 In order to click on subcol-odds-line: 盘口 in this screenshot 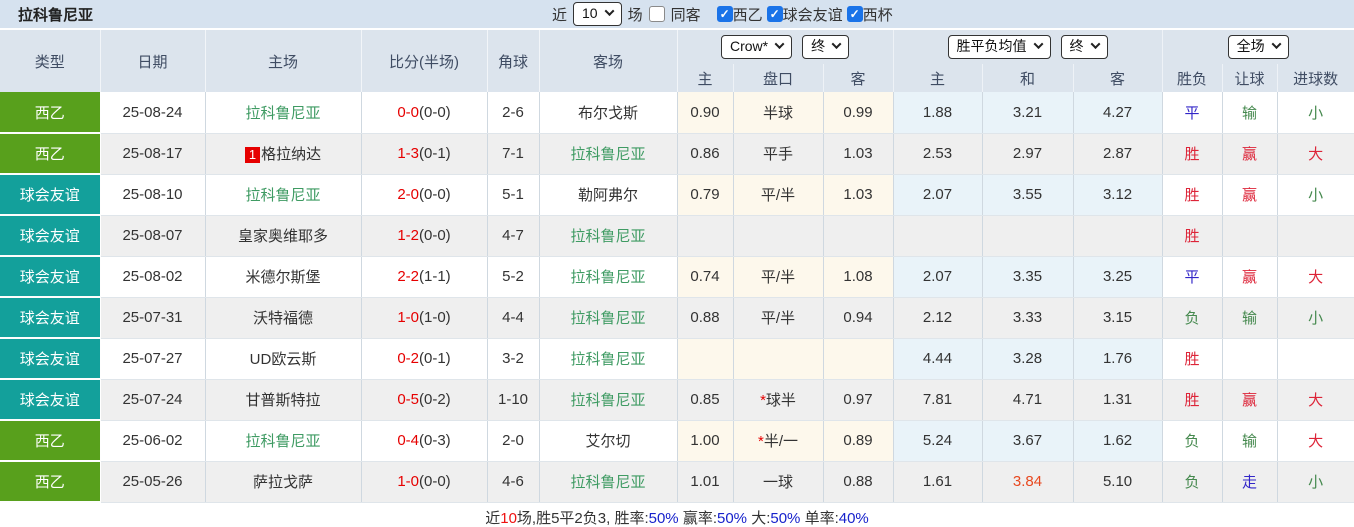, I will do `click(778, 78)`.